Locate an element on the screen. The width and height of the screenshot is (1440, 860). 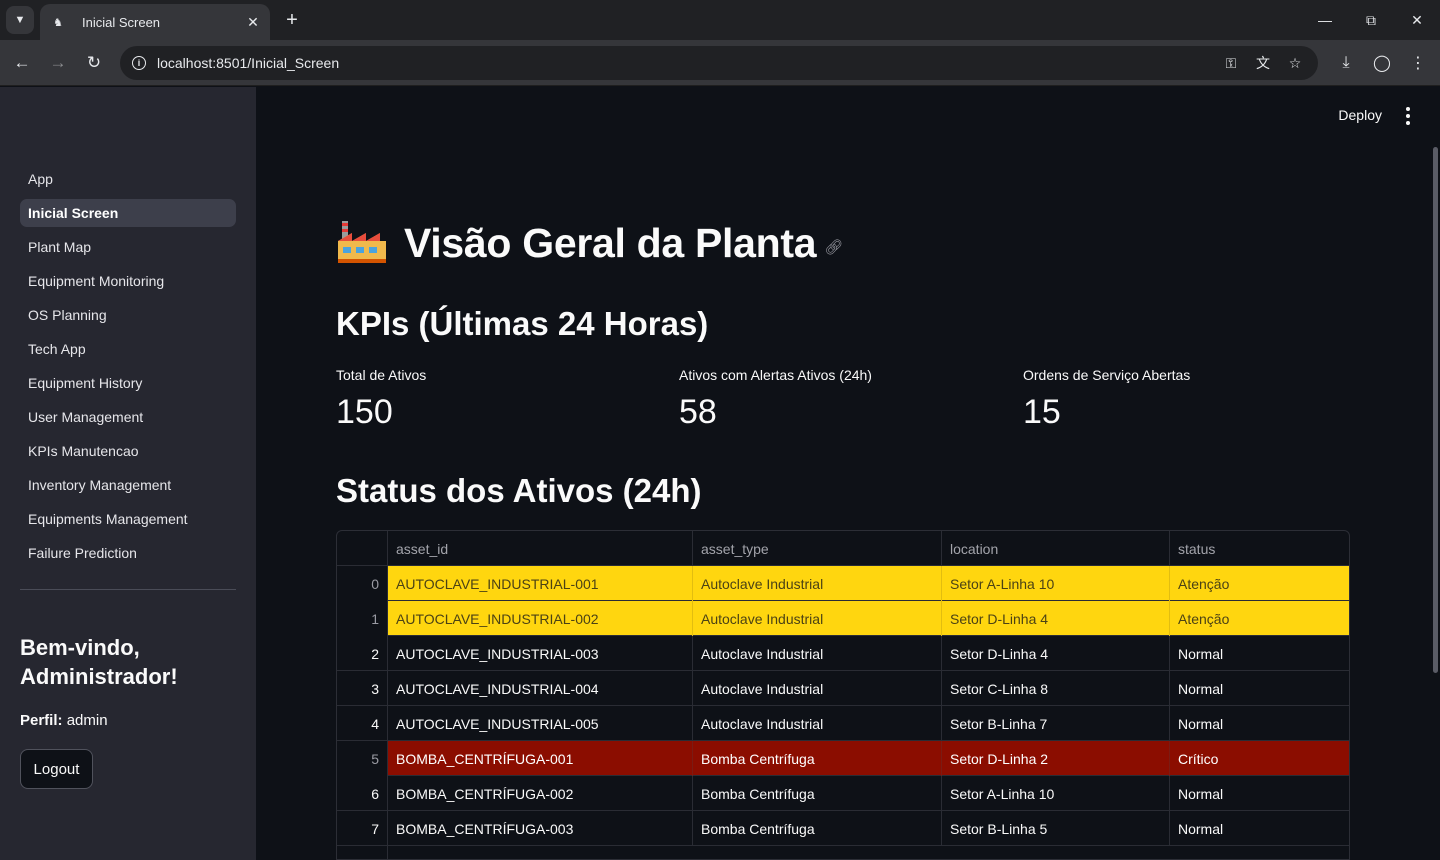
cell-asset-id: AUTOCLAVE_INDUSTRIAL-001 is located at coordinates (540, 583).